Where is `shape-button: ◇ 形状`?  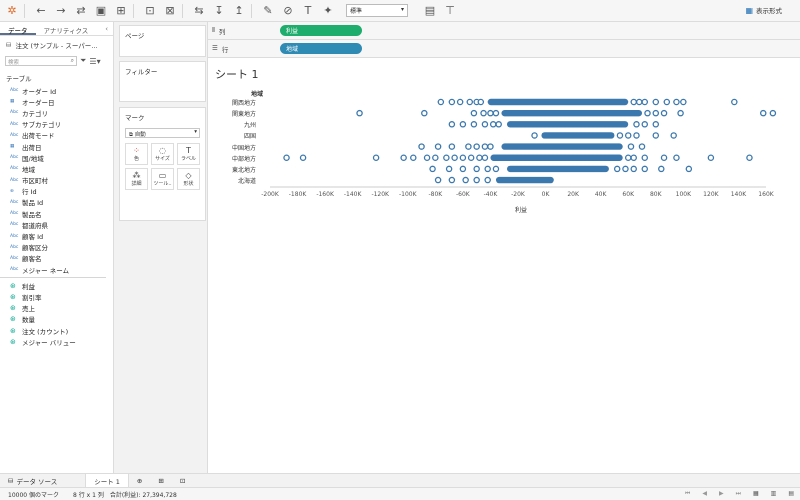
shape-button: ◇ 形状 is located at coordinates (188, 179).